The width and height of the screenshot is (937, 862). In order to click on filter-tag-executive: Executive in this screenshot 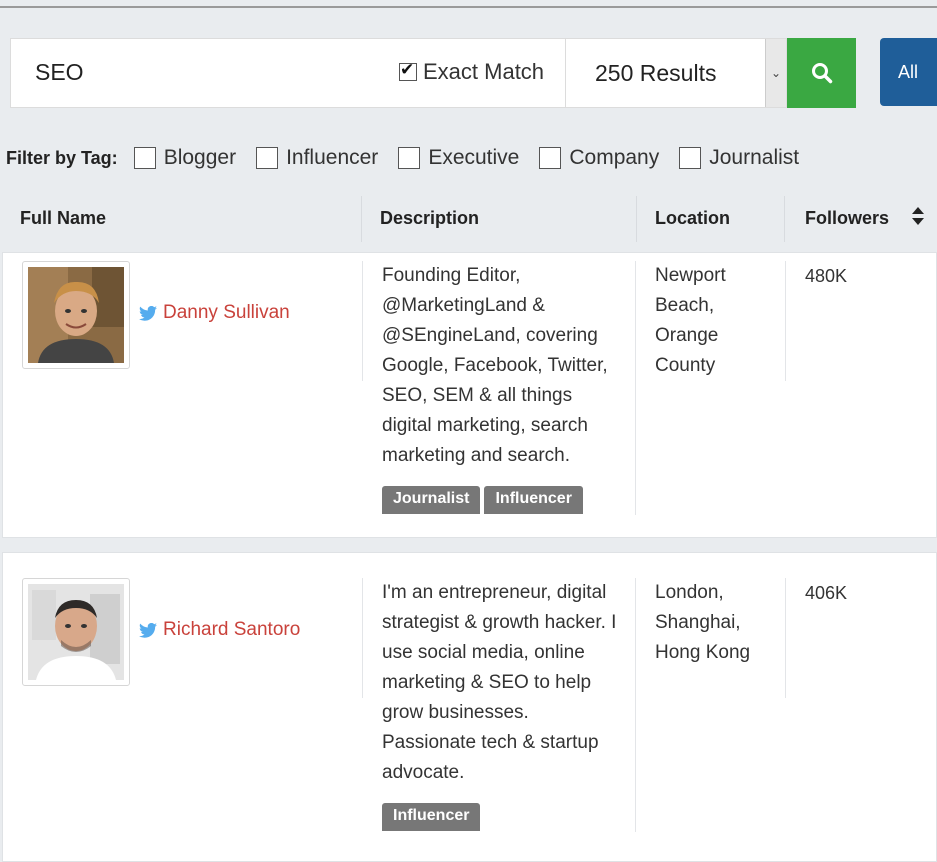, I will do `click(458, 158)`.